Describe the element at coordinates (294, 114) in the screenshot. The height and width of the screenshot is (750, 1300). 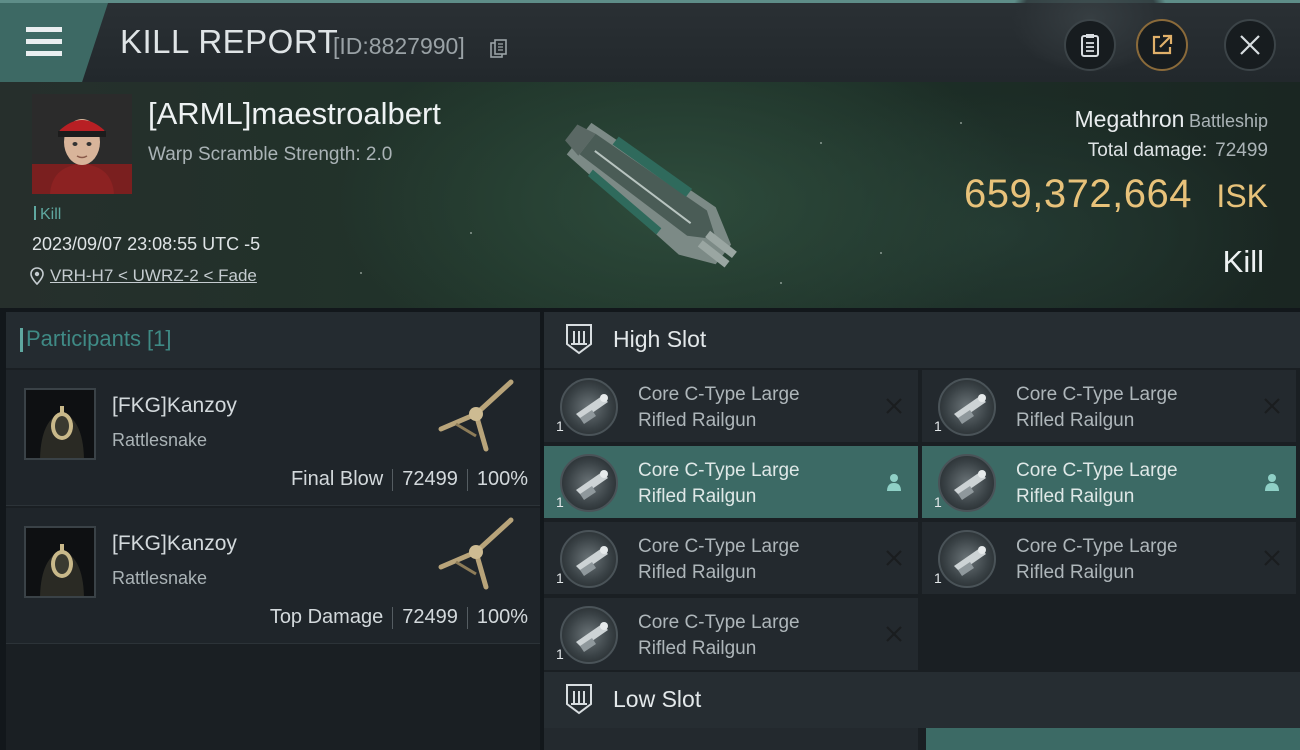
I see `victim-name: [ARML]maestroalbert` at that location.